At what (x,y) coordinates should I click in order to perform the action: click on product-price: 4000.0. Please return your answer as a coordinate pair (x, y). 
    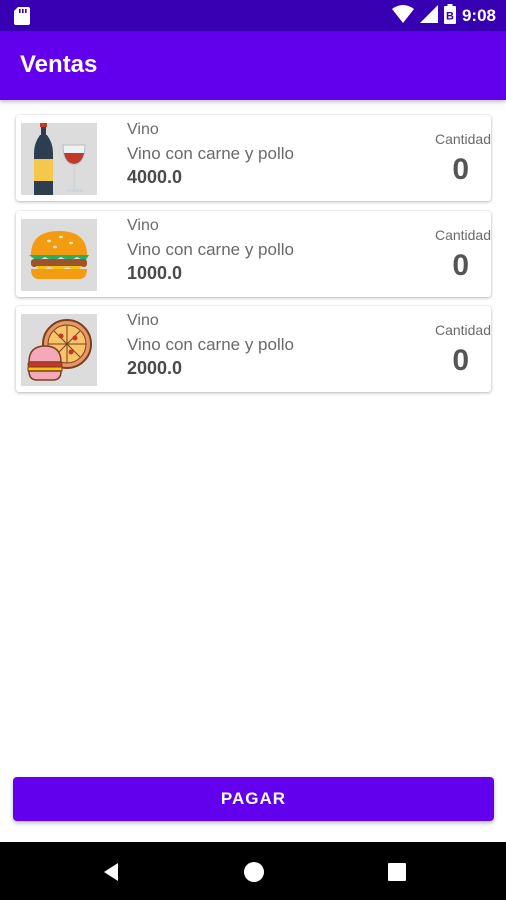
    Looking at the image, I should click on (155, 177).